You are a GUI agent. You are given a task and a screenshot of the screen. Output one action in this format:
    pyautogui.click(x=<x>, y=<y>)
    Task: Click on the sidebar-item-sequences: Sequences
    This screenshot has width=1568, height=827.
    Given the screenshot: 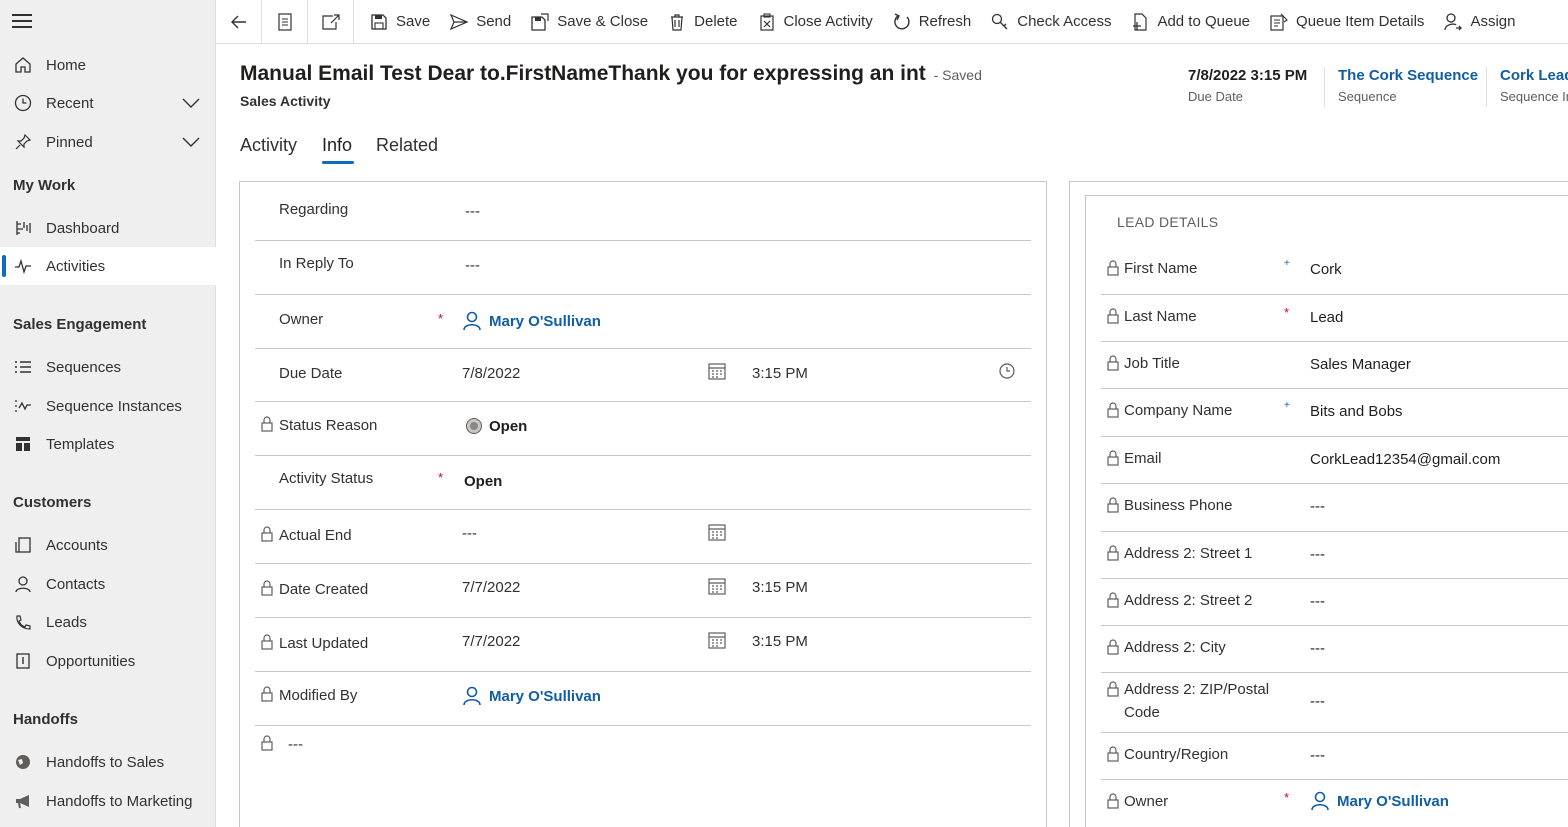 What is the action you would take?
    pyautogui.click(x=108, y=367)
    